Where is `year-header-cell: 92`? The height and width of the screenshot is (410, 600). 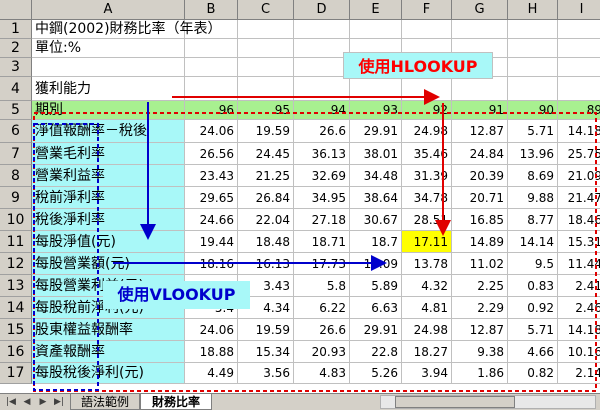 year-header-cell: 92 is located at coordinates (427, 110).